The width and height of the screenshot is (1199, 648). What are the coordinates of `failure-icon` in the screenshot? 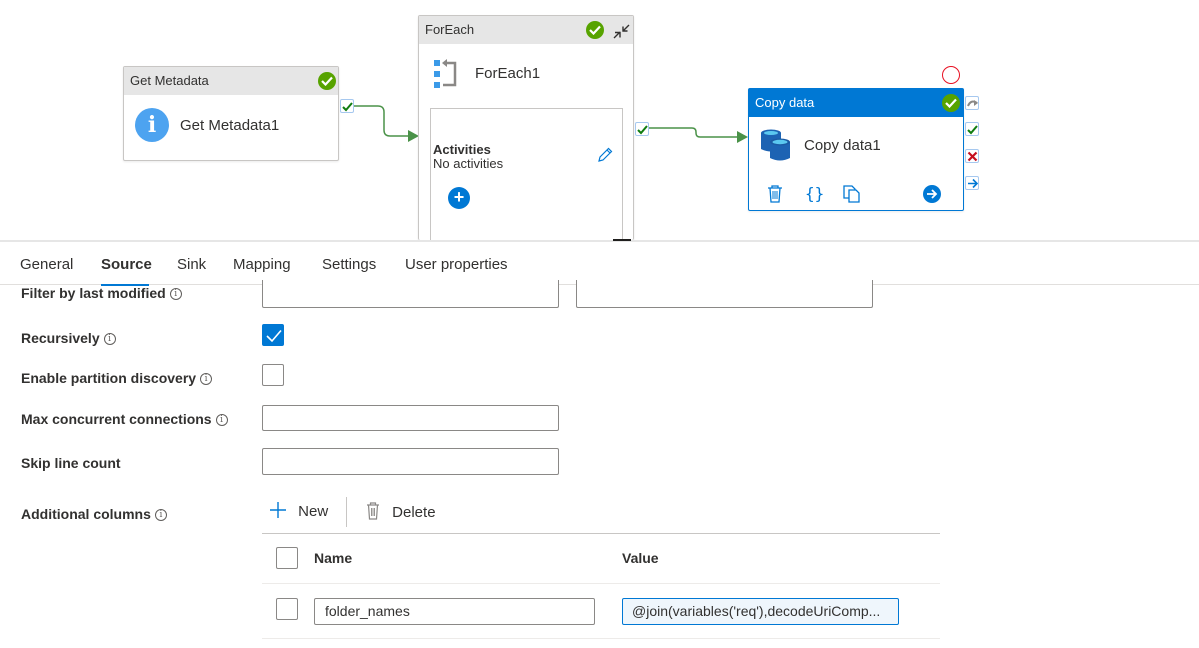 It's located at (972, 156).